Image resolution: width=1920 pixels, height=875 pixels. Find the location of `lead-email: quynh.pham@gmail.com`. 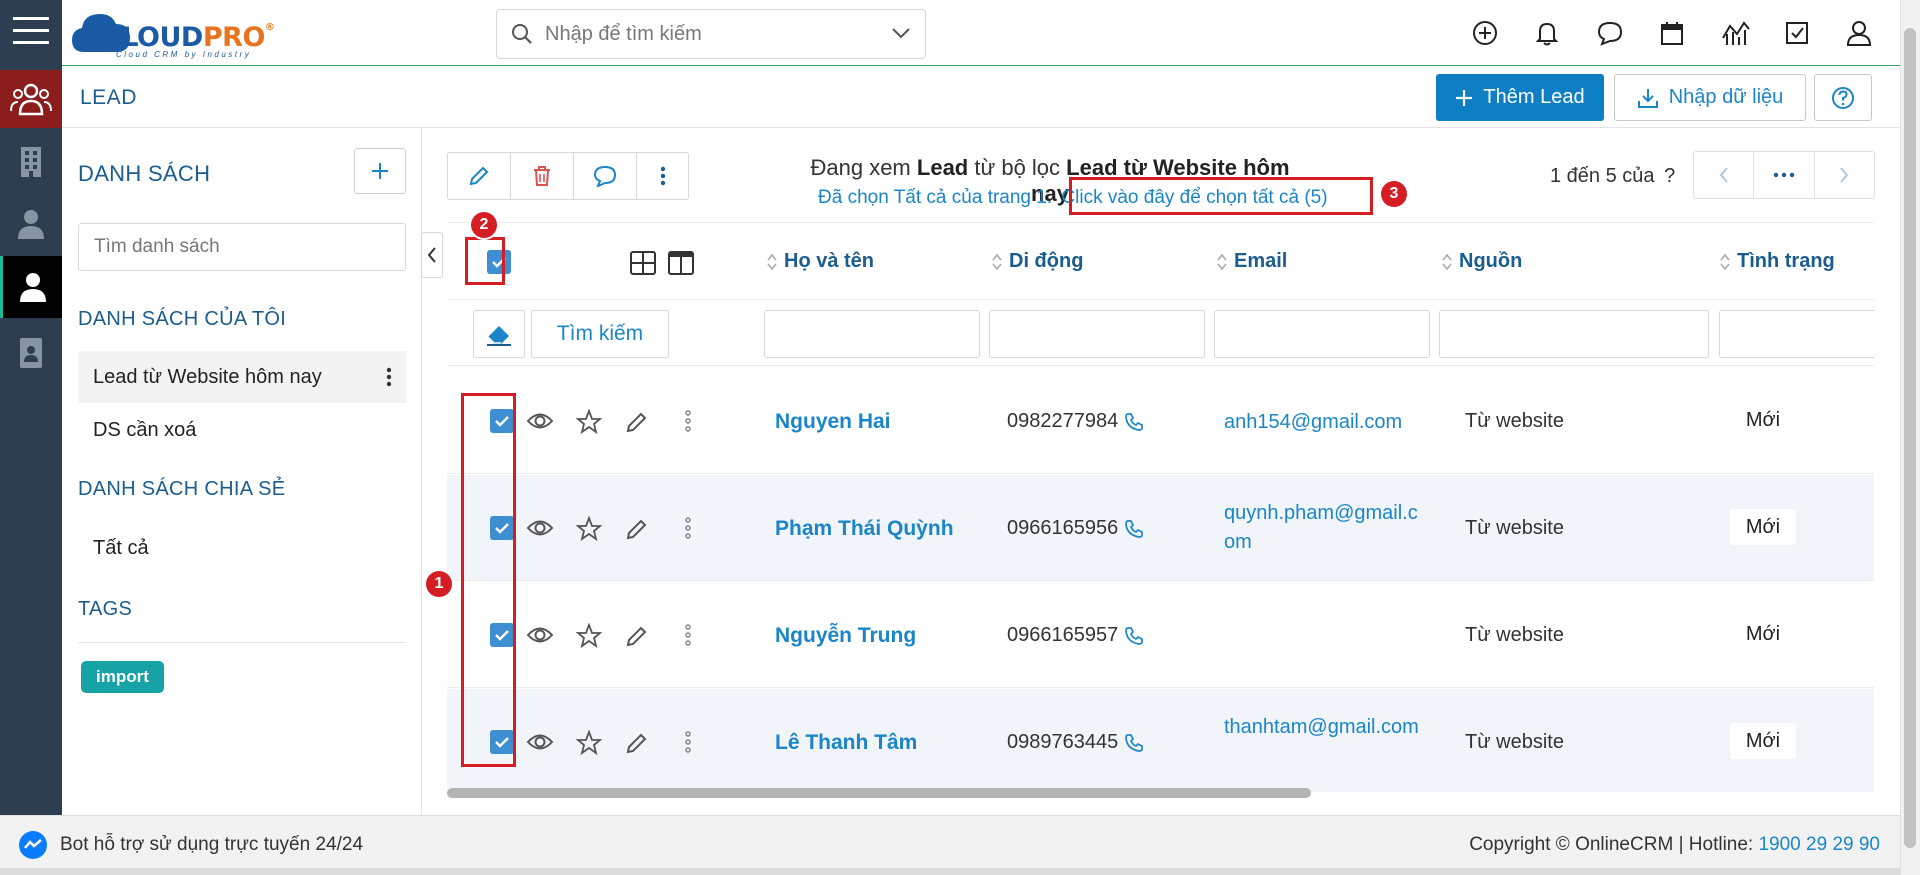

lead-email: quynh.pham@gmail.com is located at coordinates (1324, 528).